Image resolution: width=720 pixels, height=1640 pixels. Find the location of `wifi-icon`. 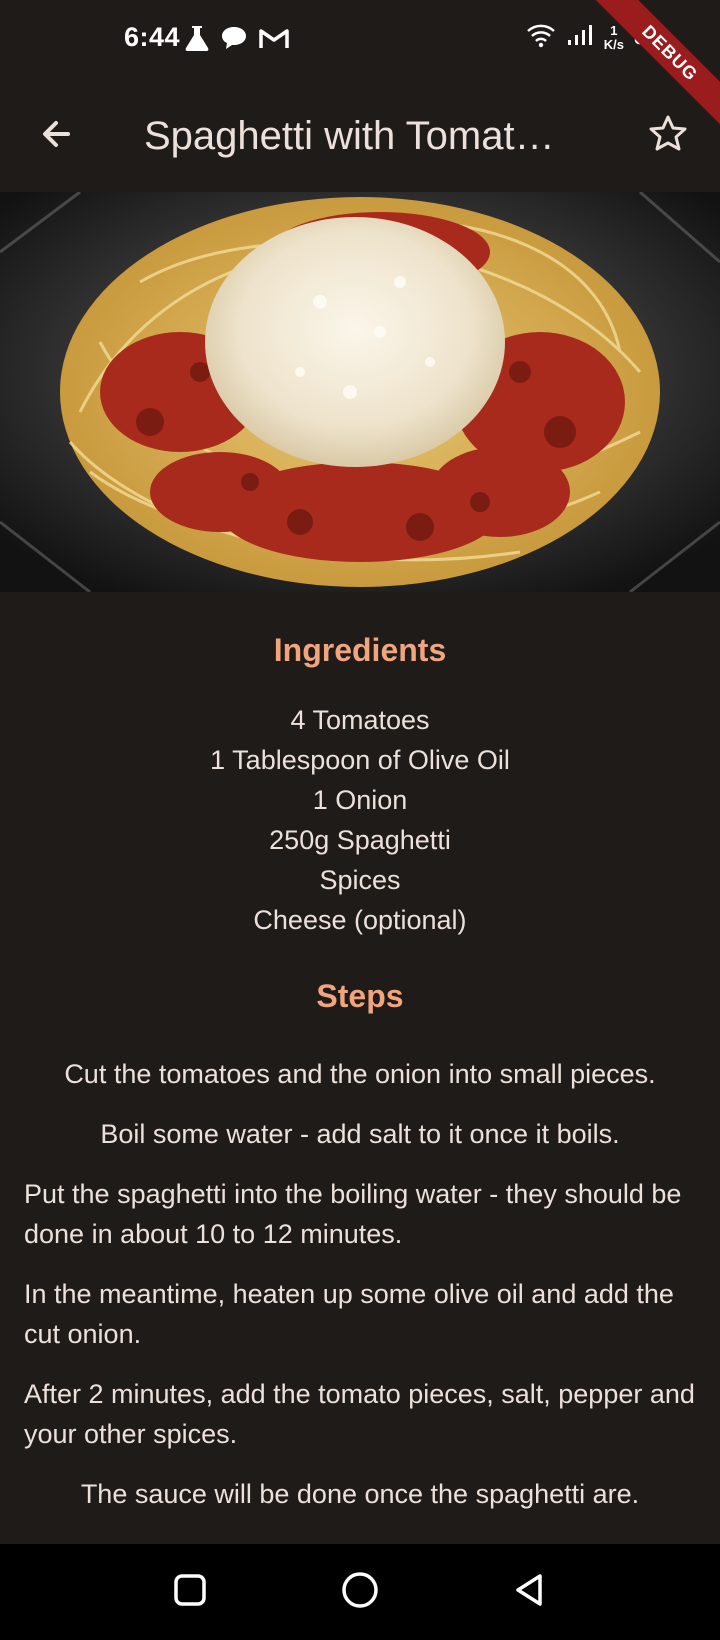

wifi-icon is located at coordinates (541, 37).